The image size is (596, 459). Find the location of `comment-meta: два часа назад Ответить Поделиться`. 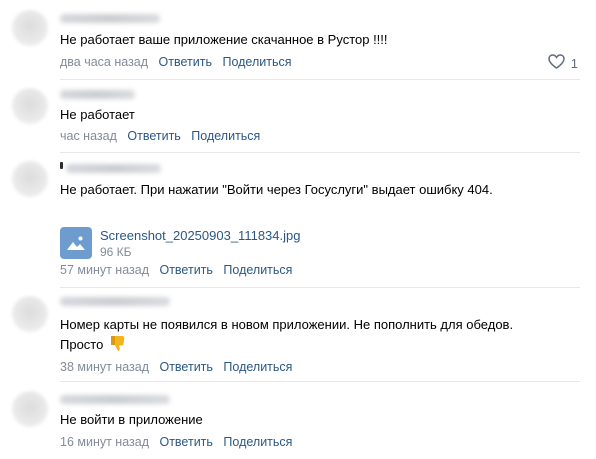

comment-meta: два часа назад Ответить Поделиться is located at coordinates (176, 62).